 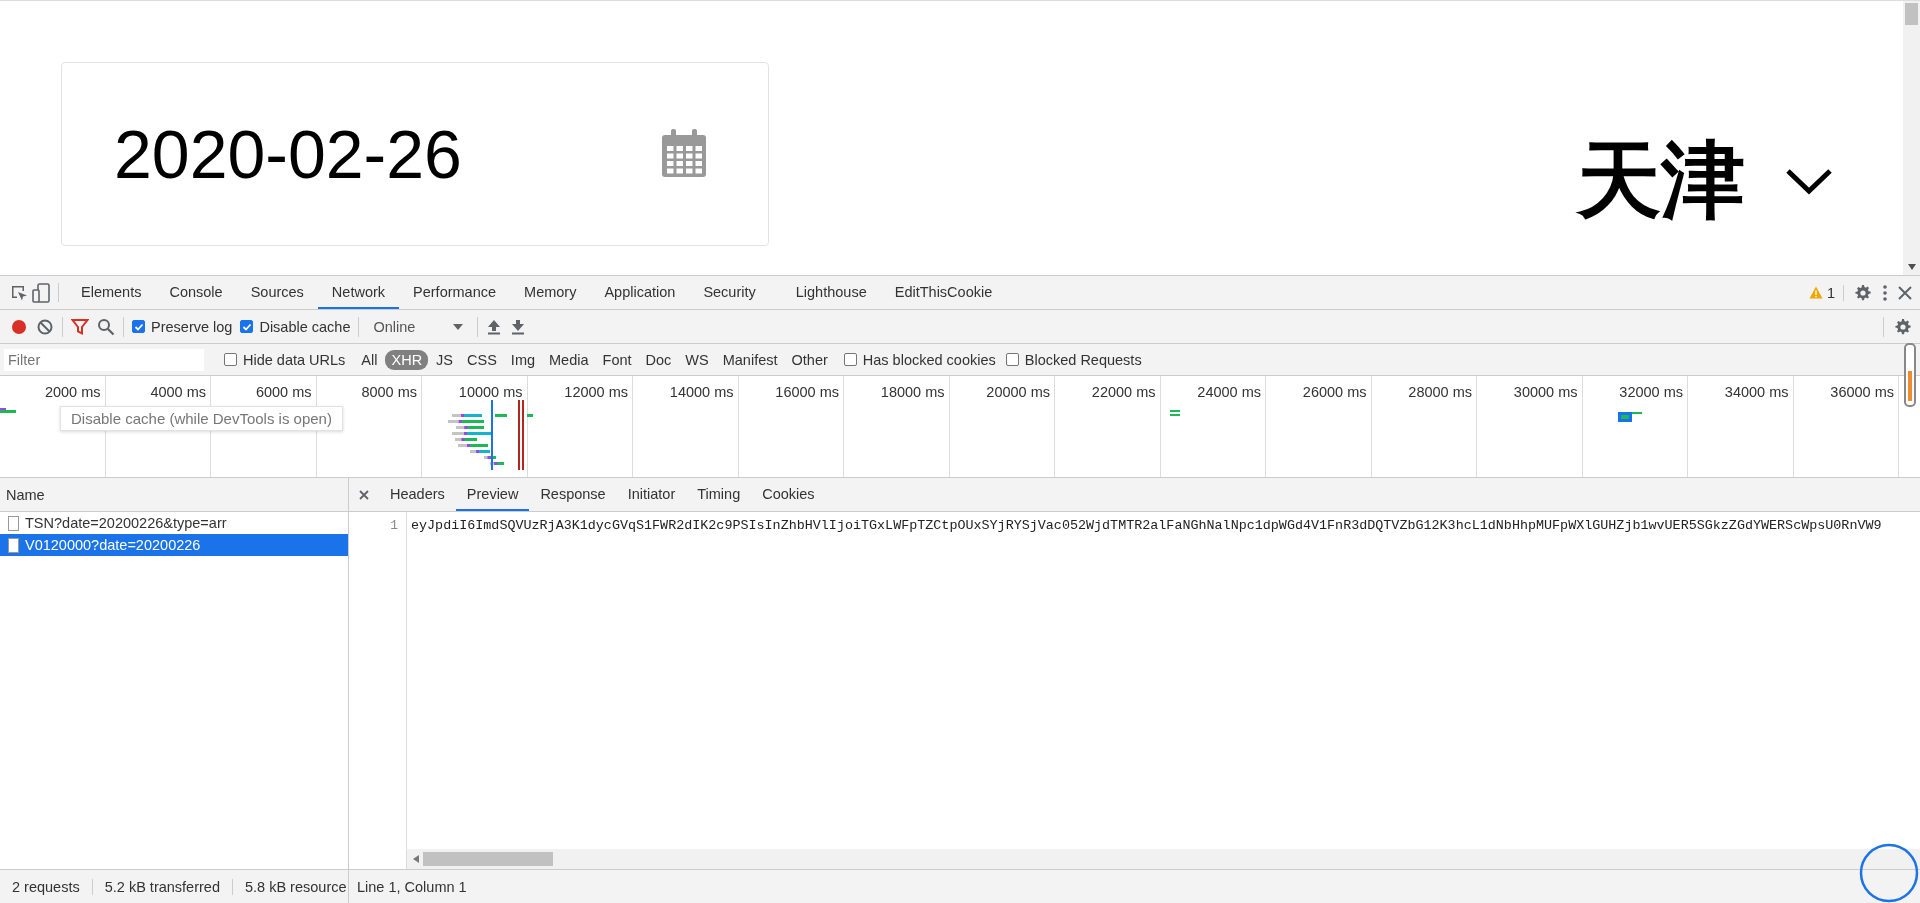 What do you see at coordinates (294, 359) in the screenshot?
I see `hide-data-urls-label: Hide data URLs` at bounding box center [294, 359].